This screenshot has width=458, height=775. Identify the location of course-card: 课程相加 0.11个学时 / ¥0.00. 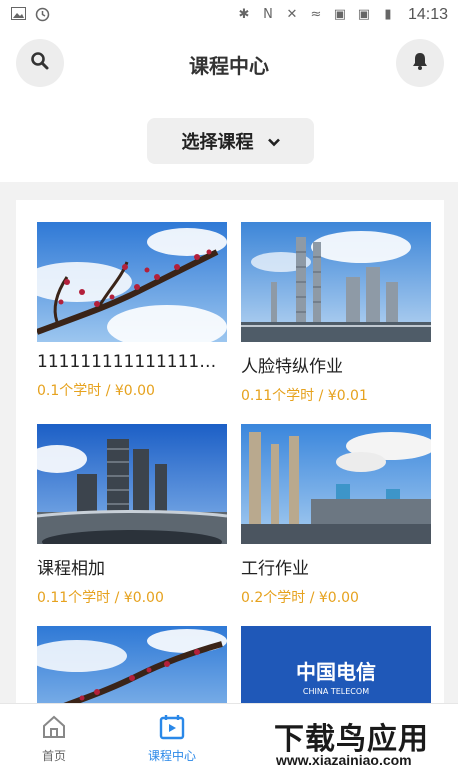
(132, 515).